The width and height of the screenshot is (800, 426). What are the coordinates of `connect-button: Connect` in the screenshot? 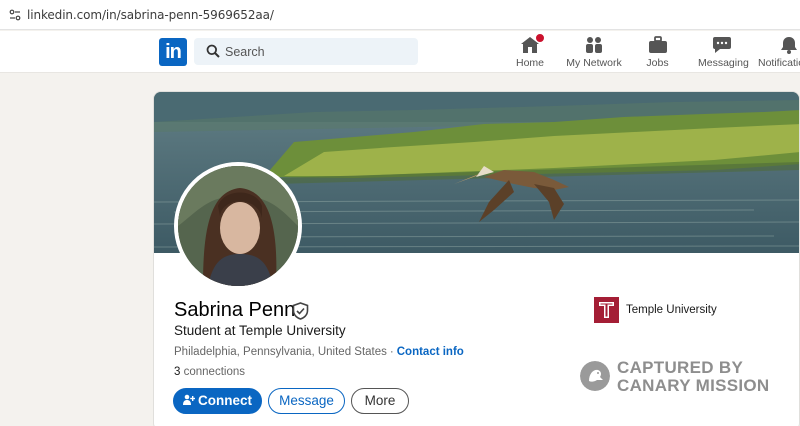 It's located at (217, 401).